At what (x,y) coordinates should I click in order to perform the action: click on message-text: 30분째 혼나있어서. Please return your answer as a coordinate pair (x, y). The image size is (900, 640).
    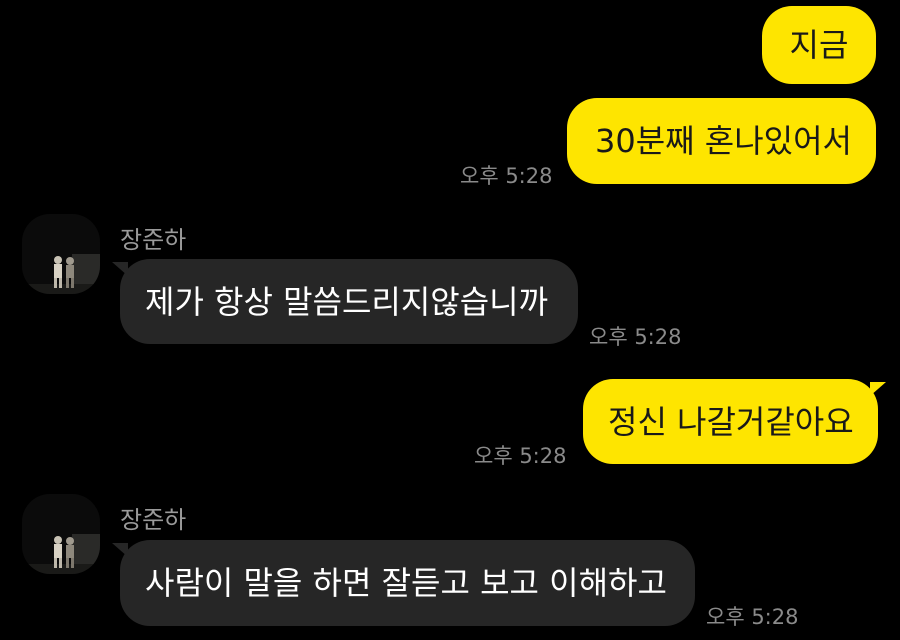
    Looking at the image, I should click on (723, 141).